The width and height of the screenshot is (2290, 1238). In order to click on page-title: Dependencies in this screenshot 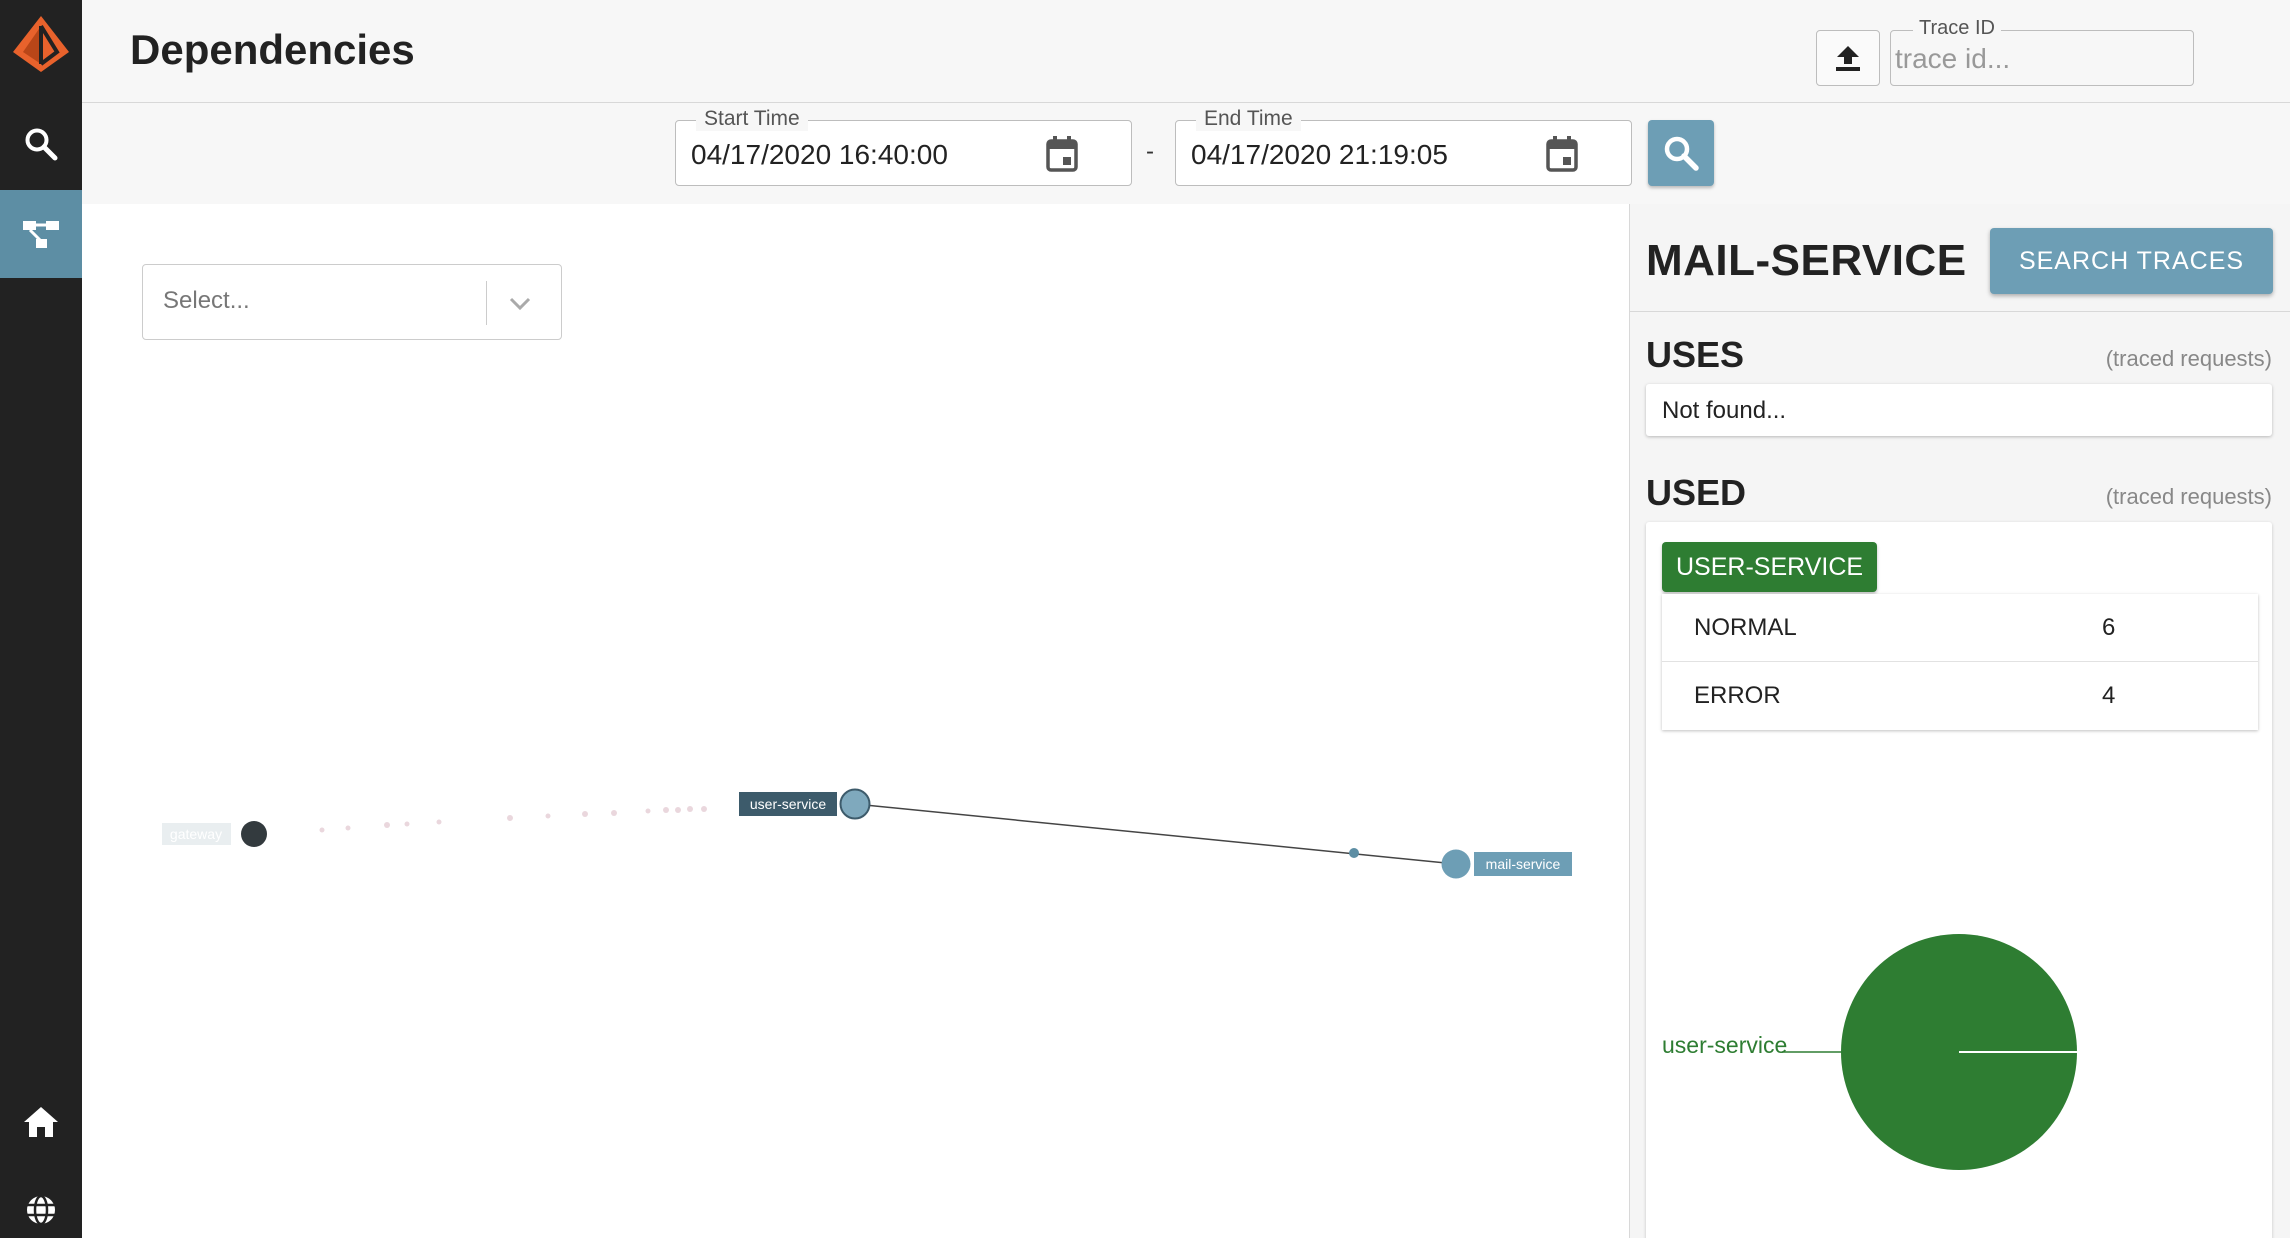, I will do `click(272, 49)`.